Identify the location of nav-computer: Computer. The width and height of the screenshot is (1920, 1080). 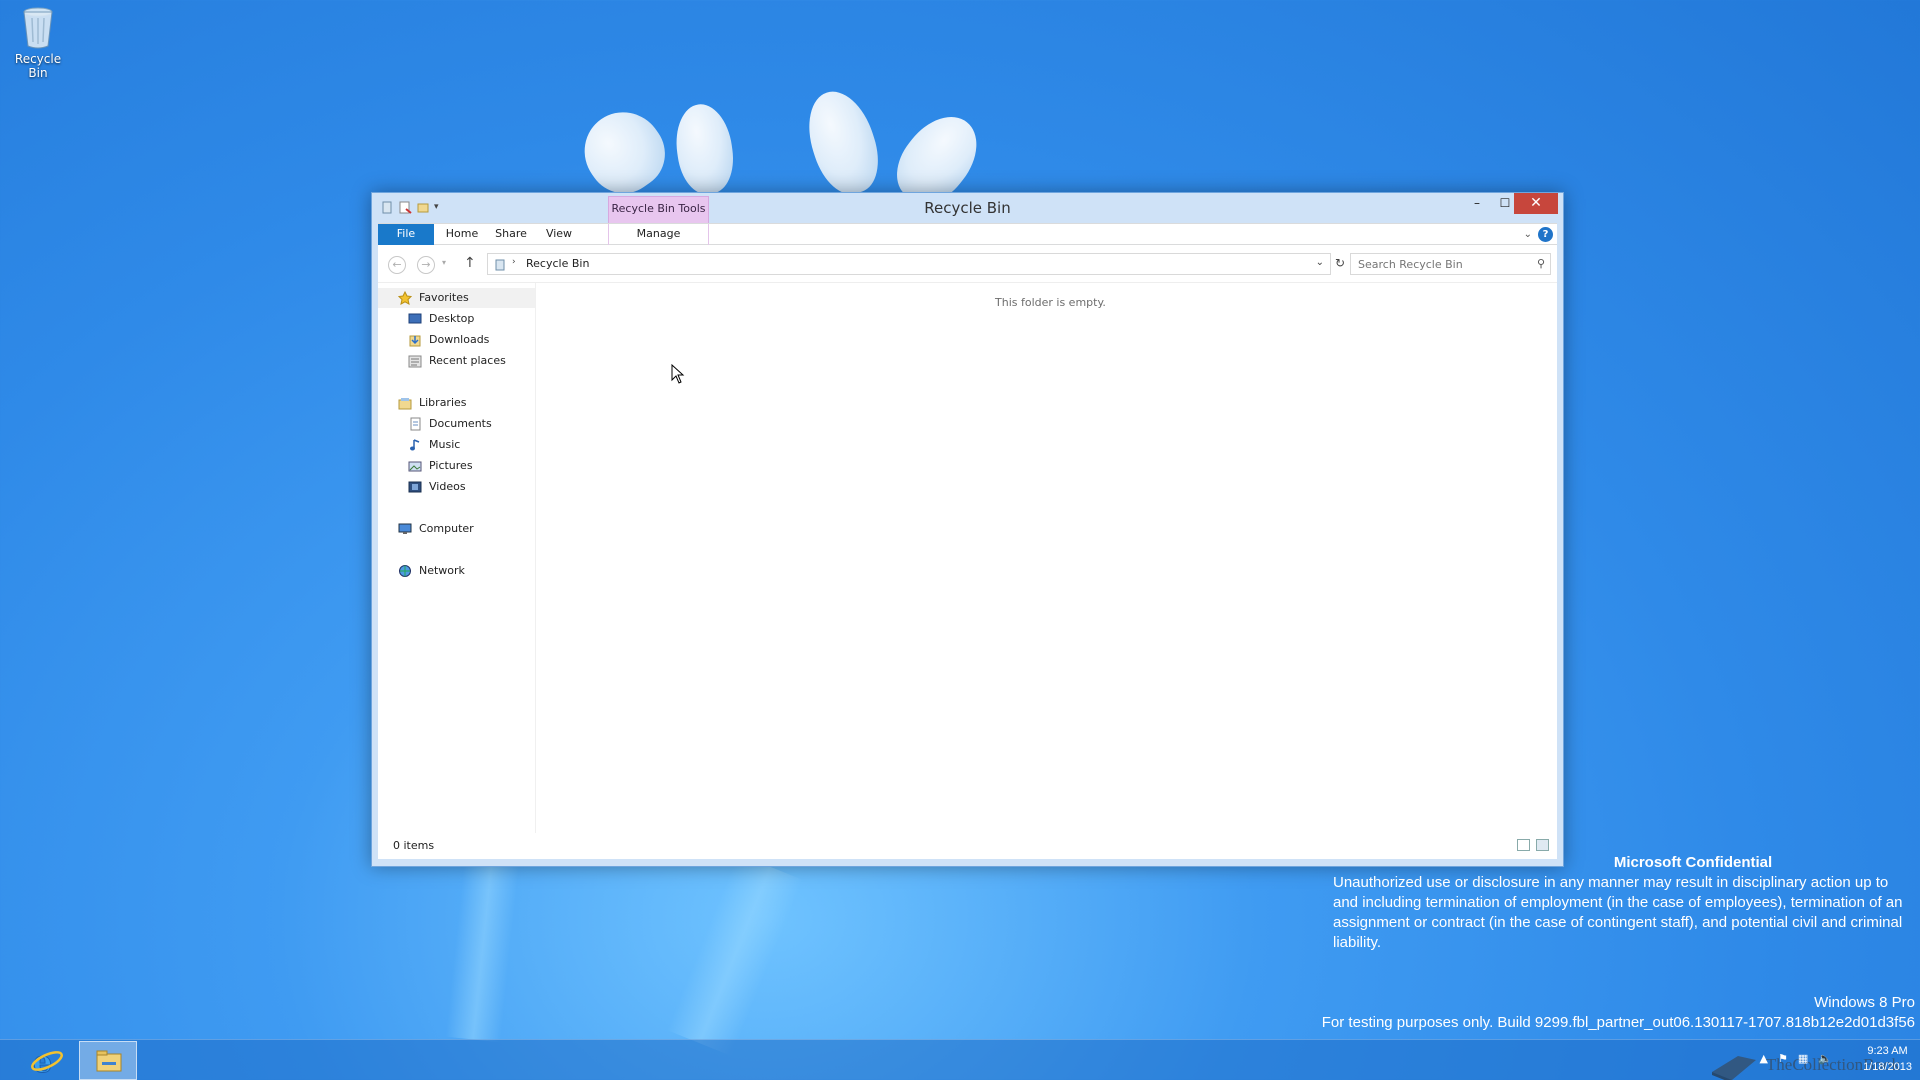
(436, 529).